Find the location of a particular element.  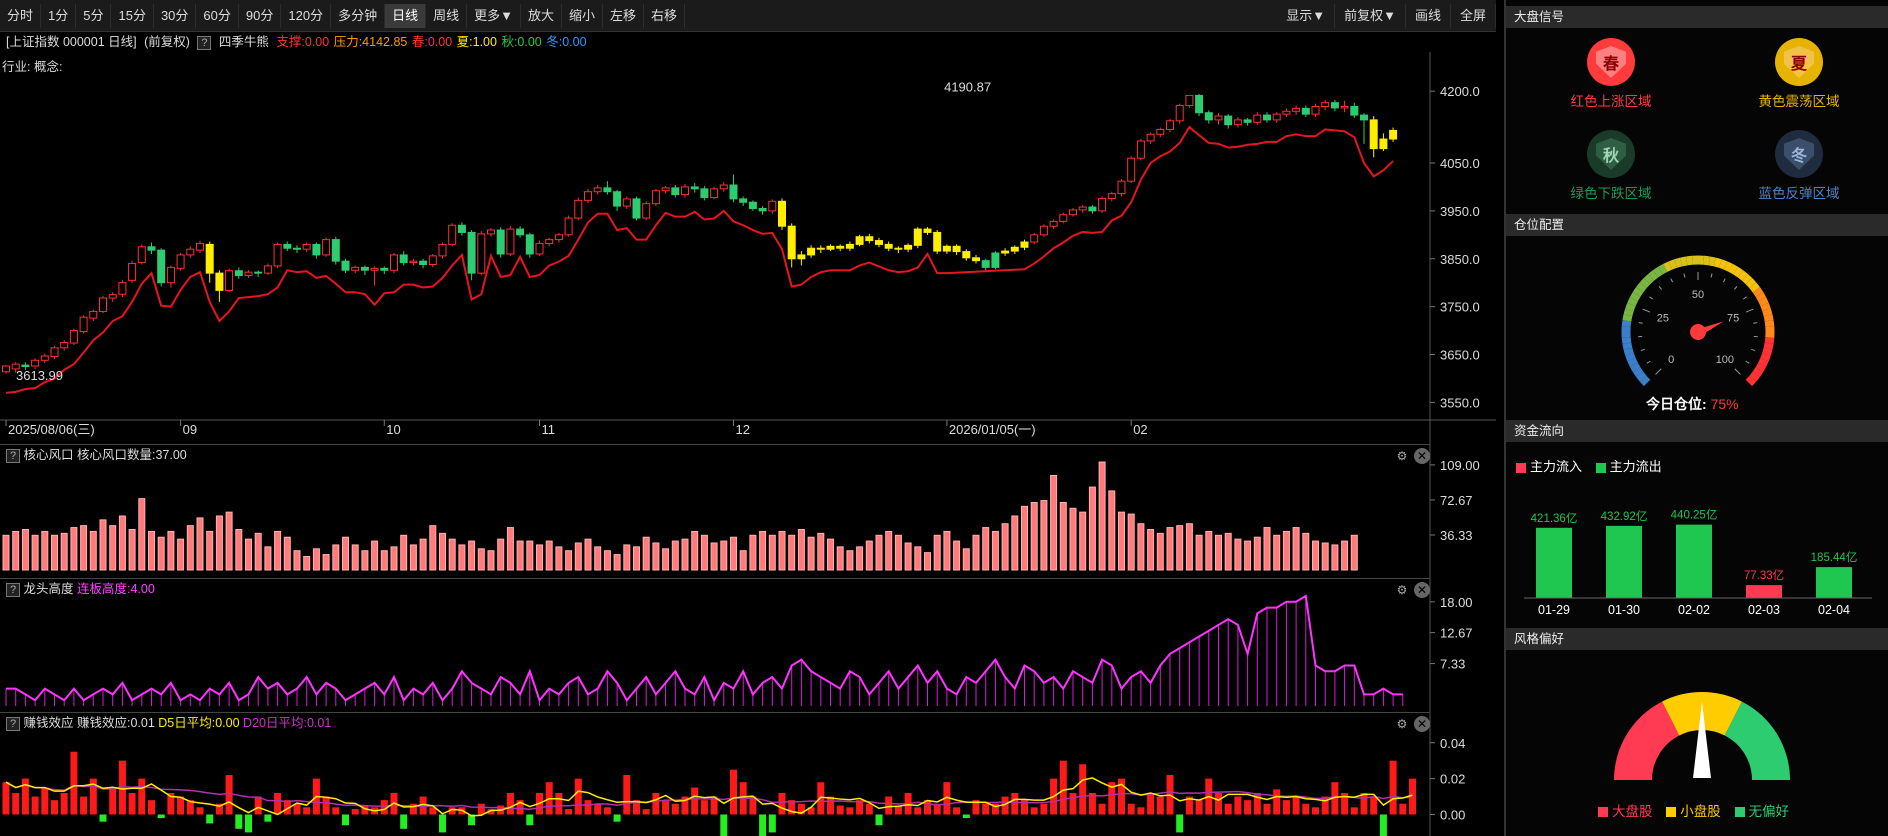

period-button: 120分 is located at coordinates (306, 15).